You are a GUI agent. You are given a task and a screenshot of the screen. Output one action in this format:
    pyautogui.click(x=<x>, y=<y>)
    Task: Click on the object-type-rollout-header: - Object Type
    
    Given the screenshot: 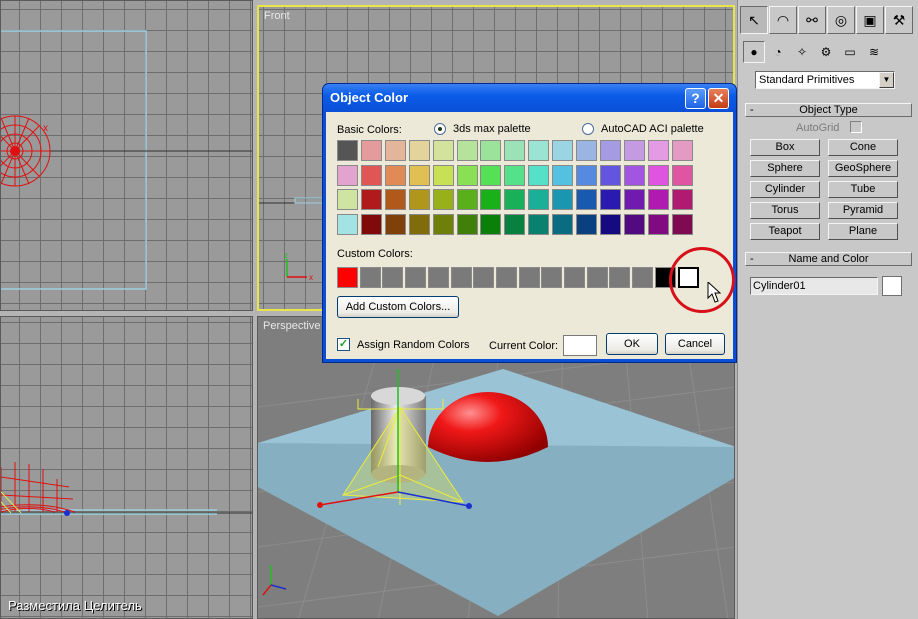 What is the action you would take?
    pyautogui.click(x=828, y=110)
    